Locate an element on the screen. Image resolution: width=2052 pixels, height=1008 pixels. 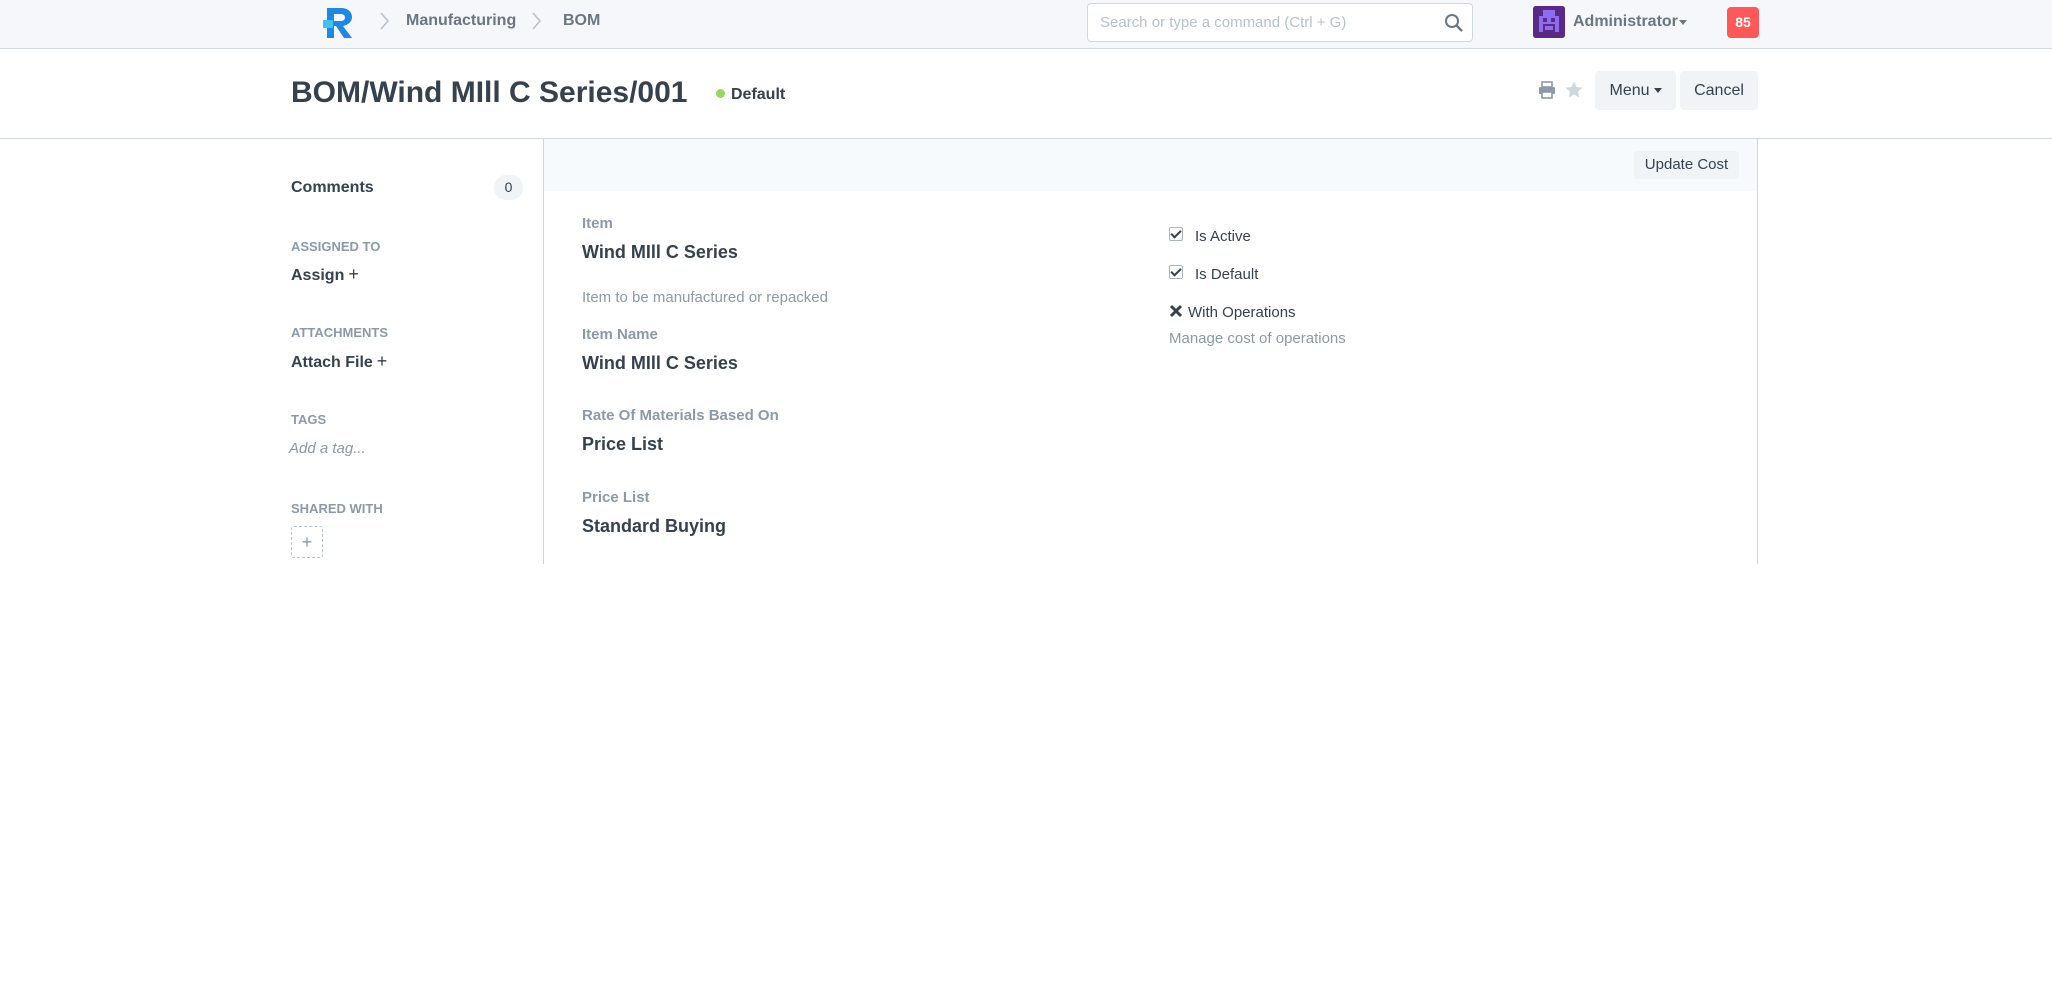
notification-badge: 85 is located at coordinates (1743, 22).